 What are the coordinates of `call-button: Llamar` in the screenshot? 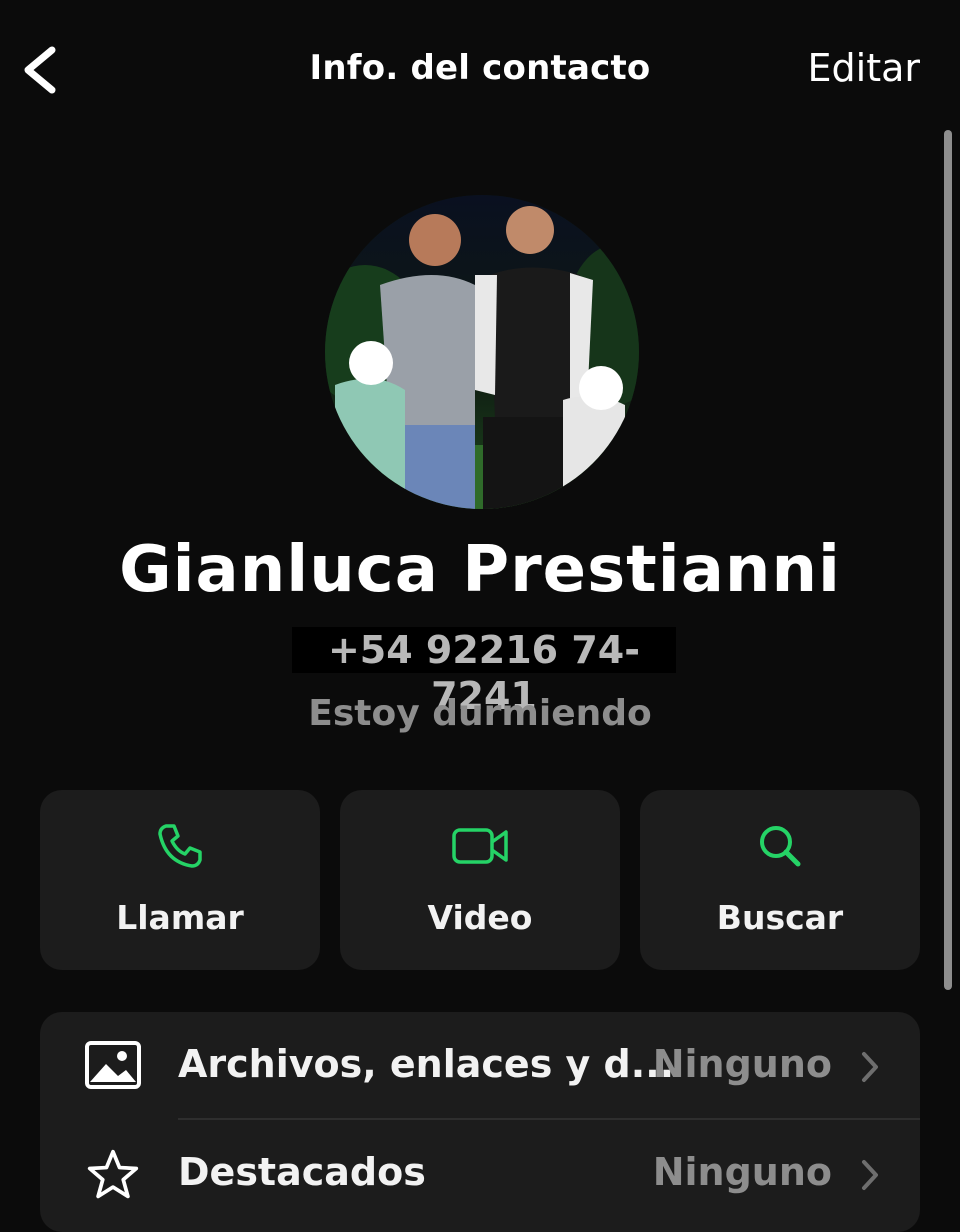 It's located at (180, 880).